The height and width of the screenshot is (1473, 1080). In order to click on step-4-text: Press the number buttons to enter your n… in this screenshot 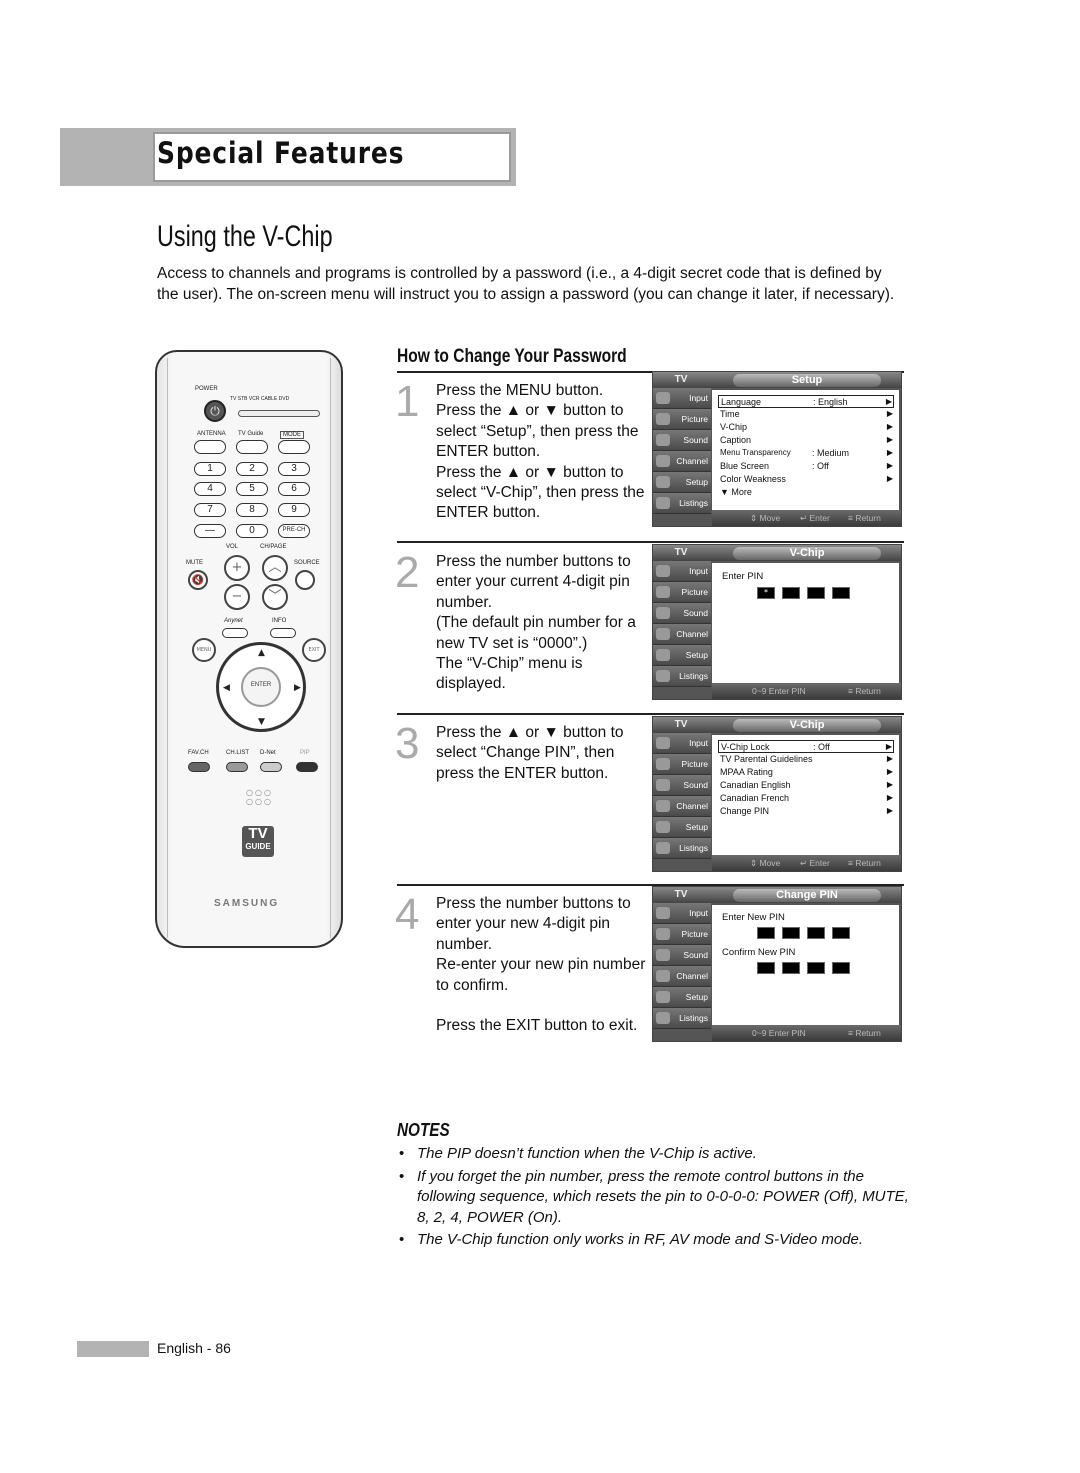, I will do `click(543, 965)`.